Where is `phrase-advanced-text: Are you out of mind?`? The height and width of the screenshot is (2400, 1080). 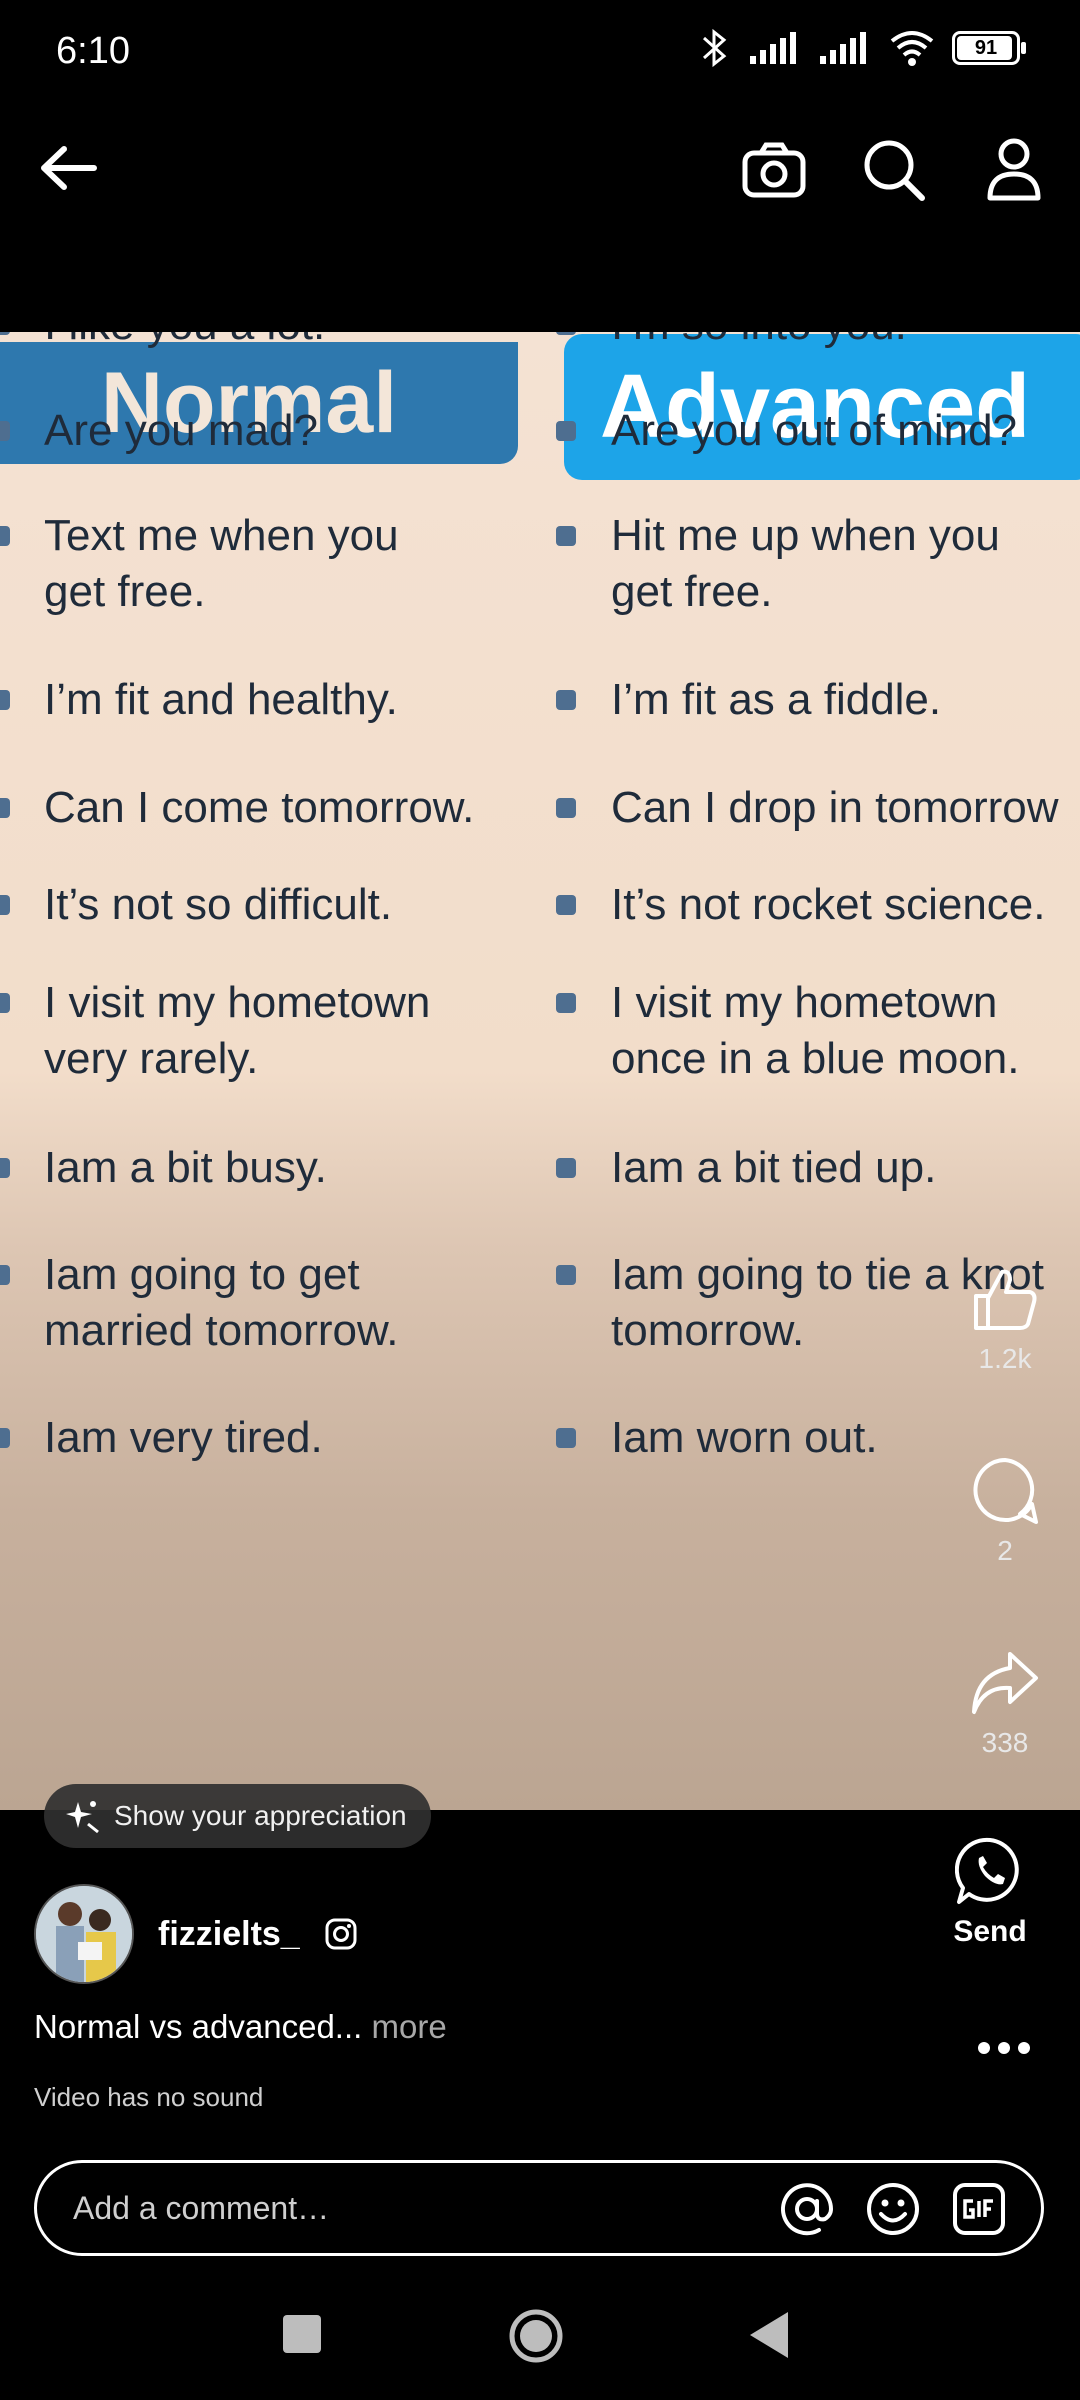 phrase-advanced-text: Are you out of mind? is located at coordinates (814, 430).